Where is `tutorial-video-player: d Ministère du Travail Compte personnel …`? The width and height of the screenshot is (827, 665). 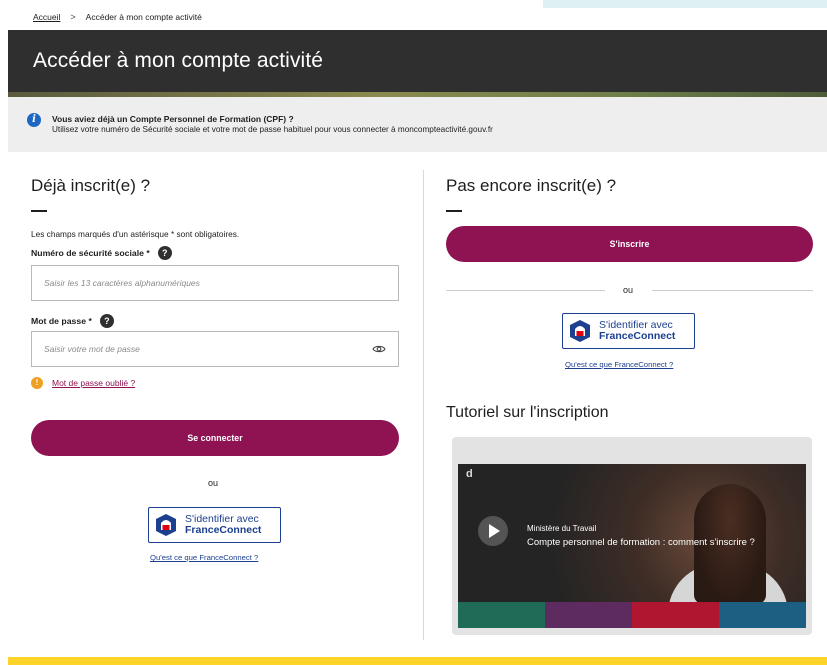 tutorial-video-player: d Ministère du Travail Compte personnel … is located at coordinates (632, 536).